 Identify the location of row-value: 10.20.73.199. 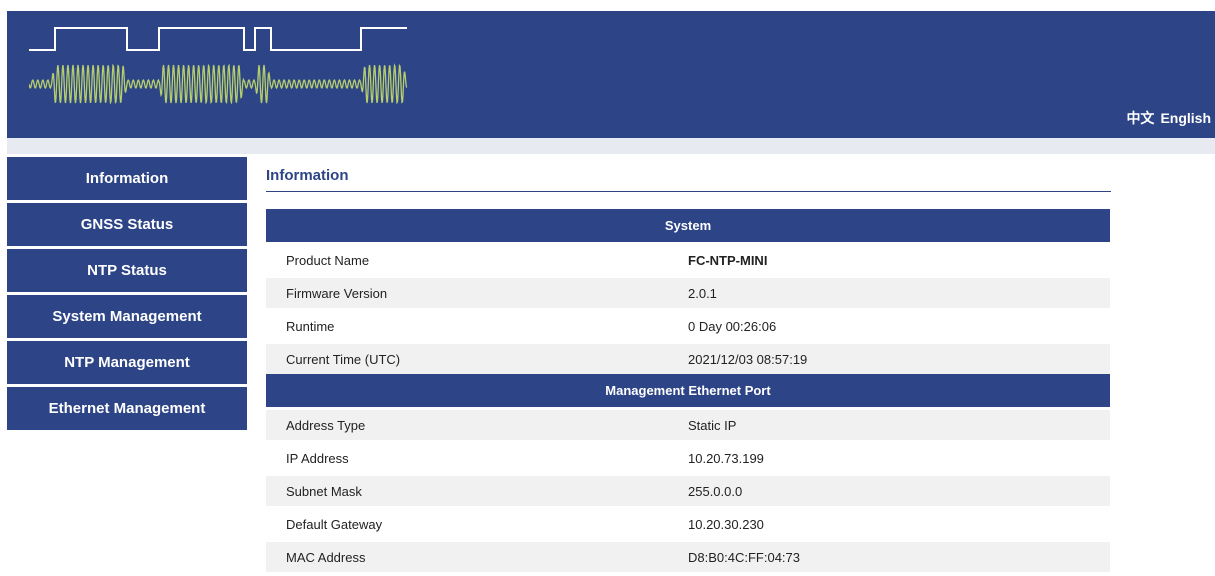
(899, 457).